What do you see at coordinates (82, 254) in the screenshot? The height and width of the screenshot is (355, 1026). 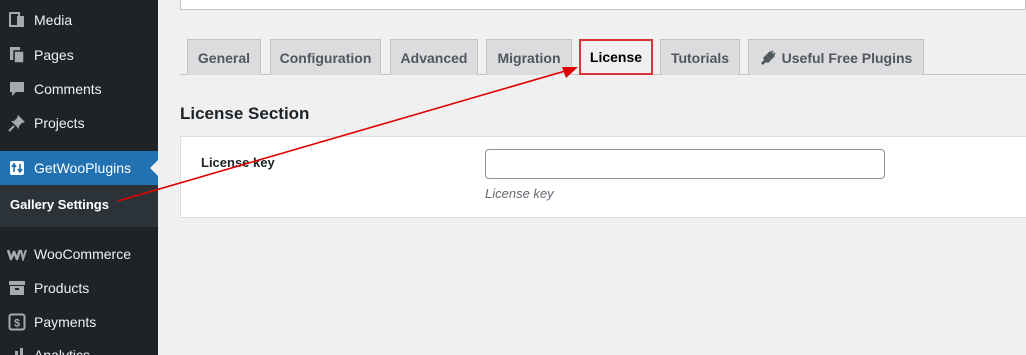 I see `sidebar-item-label: WooCommerce` at bounding box center [82, 254].